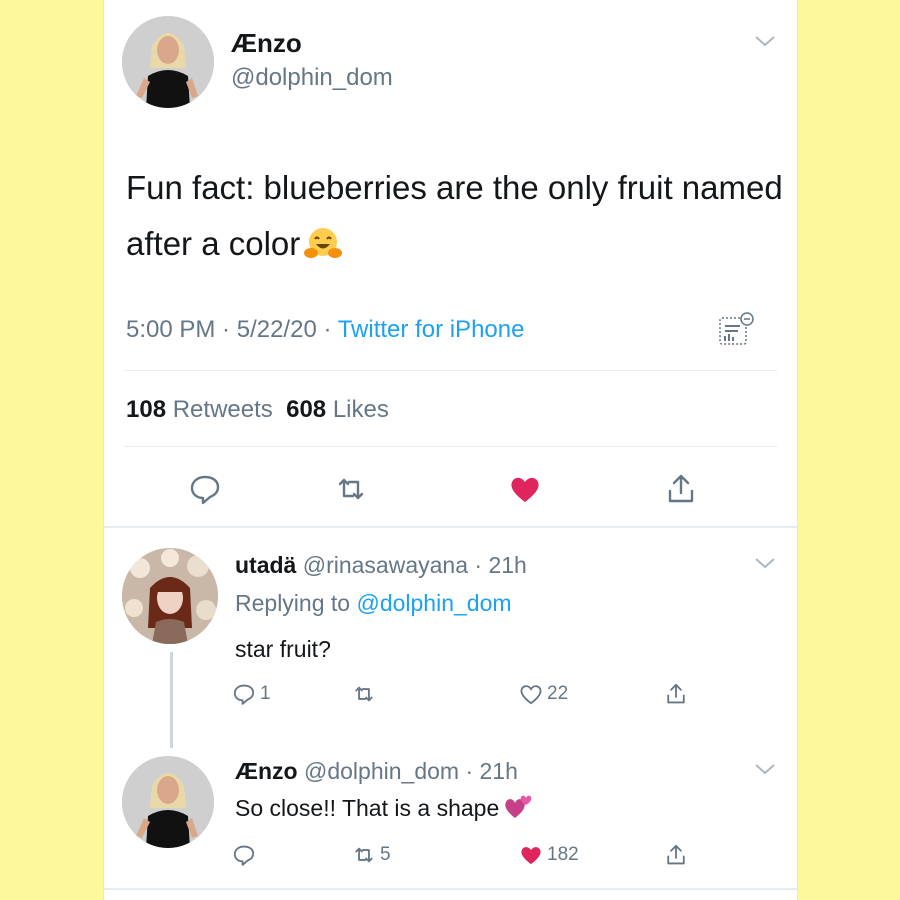 The image size is (900, 900). What do you see at coordinates (323, 243) in the screenshot?
I see `hugging-face-emoji-icon` at bounding box center [323, 243].